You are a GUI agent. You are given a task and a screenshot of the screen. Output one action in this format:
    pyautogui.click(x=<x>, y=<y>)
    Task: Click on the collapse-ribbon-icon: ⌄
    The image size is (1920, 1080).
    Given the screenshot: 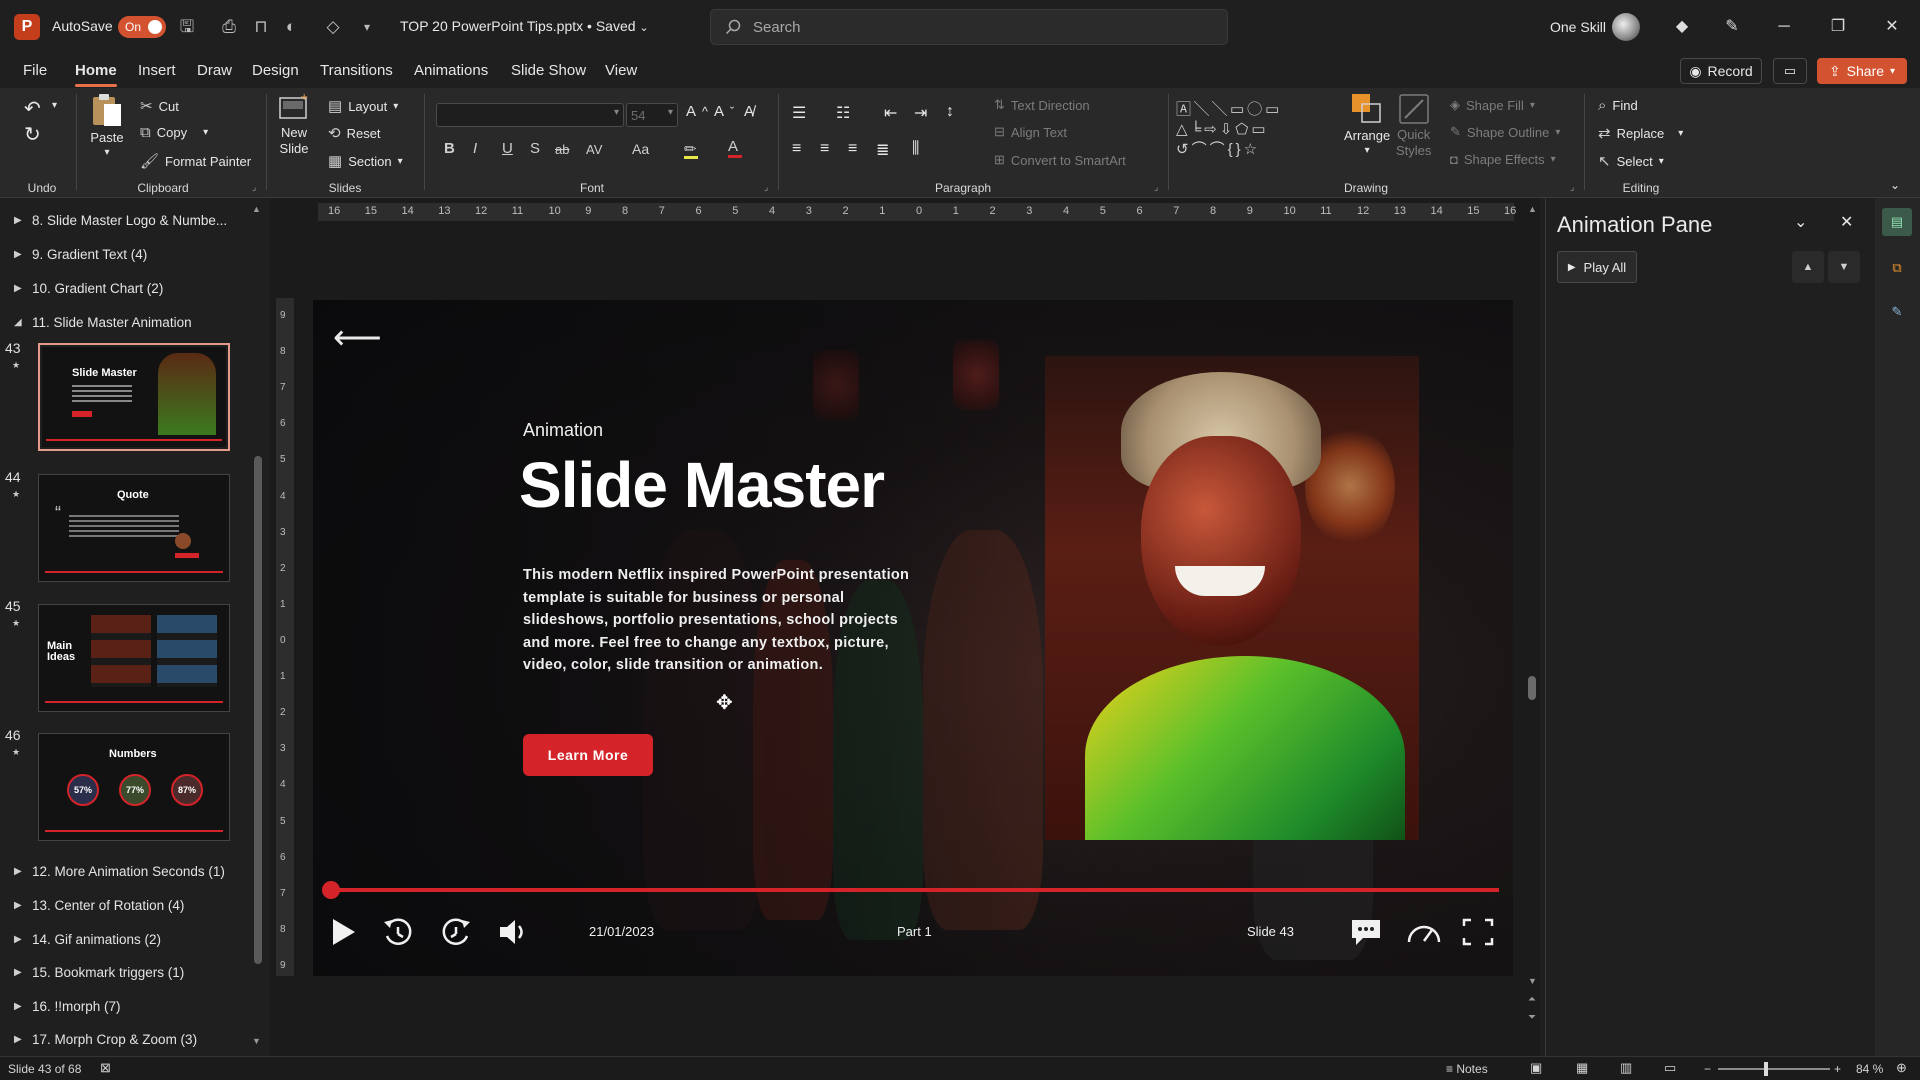 What is the action you would take?
    pyautogui.click(x=1895, y=185)
    